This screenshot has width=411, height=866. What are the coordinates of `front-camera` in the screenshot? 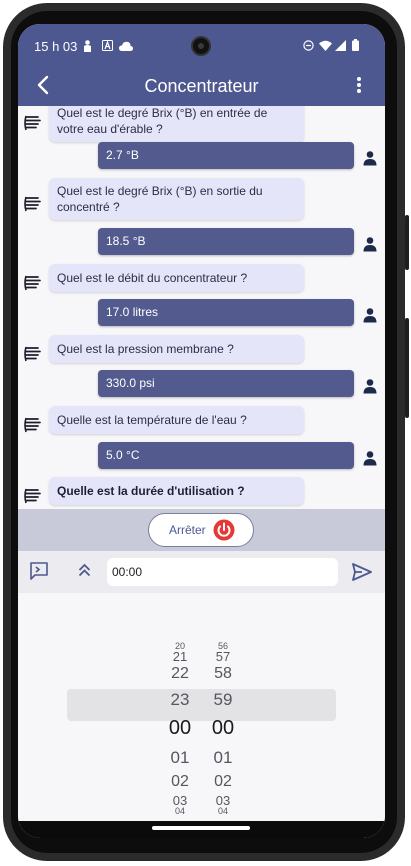 It's located at (201, 46).